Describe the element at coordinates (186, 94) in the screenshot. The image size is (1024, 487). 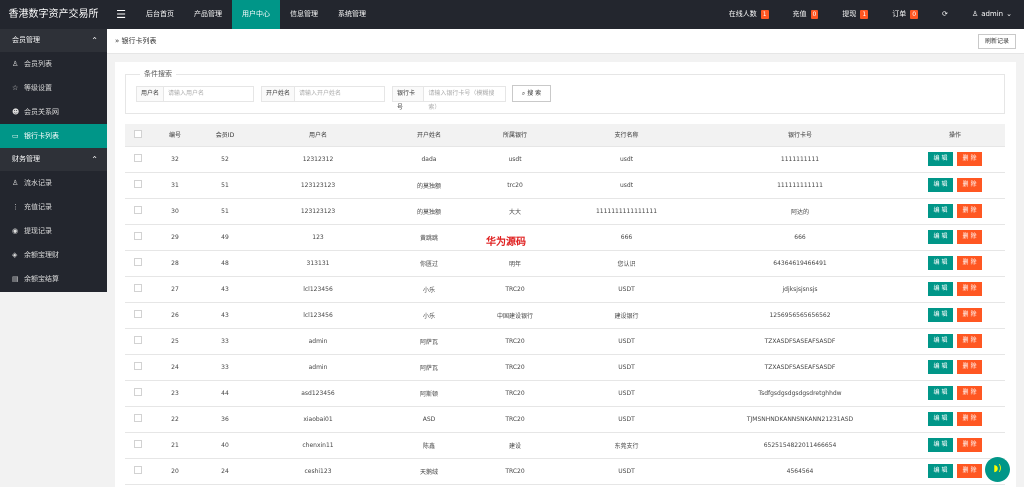
I see `username-input: 请输入用户名` at that location.